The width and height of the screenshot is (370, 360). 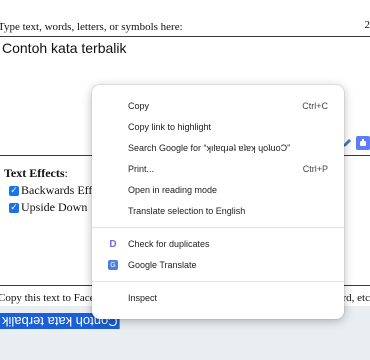 I want to click on menu-item-label: Copy link to highlight, so click(x=170, y=127).